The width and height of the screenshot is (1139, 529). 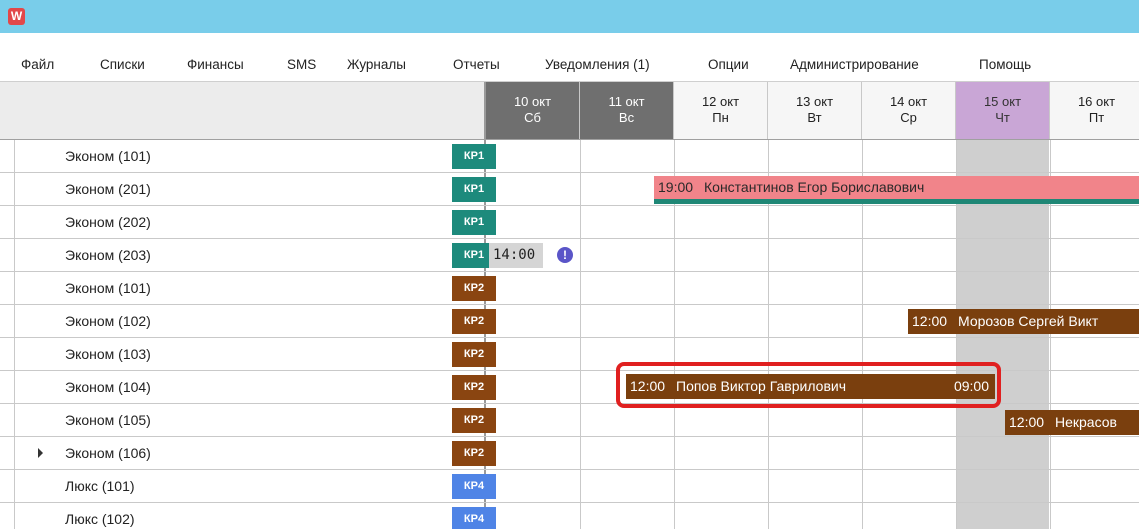 I want to click on booking-bar: 12:00 Попов Виктор Гаврилович 09:00, so click(x=810, y=386).